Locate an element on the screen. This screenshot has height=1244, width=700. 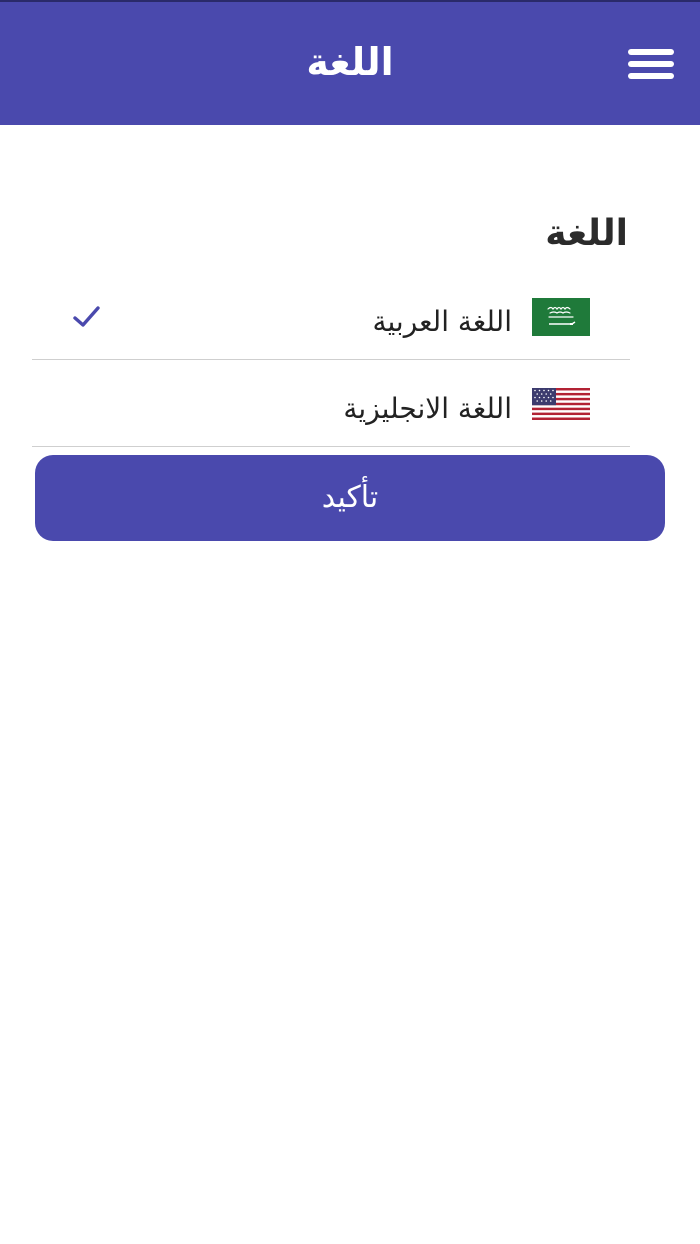
language-option-arabic: اللغة العربية is located at coordinates (331, 317).